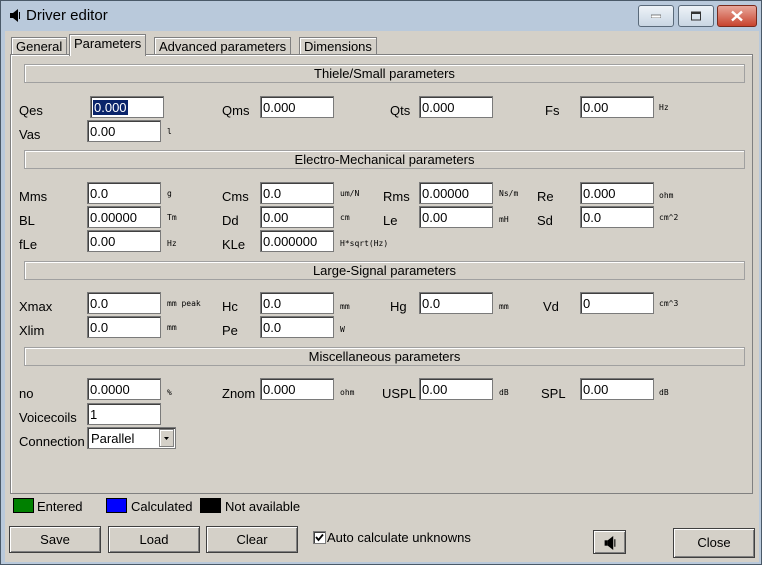 Image resolution: width=762 pixels, height=565 pixels. I want to click on vas-unit: l, so click(169, 131).